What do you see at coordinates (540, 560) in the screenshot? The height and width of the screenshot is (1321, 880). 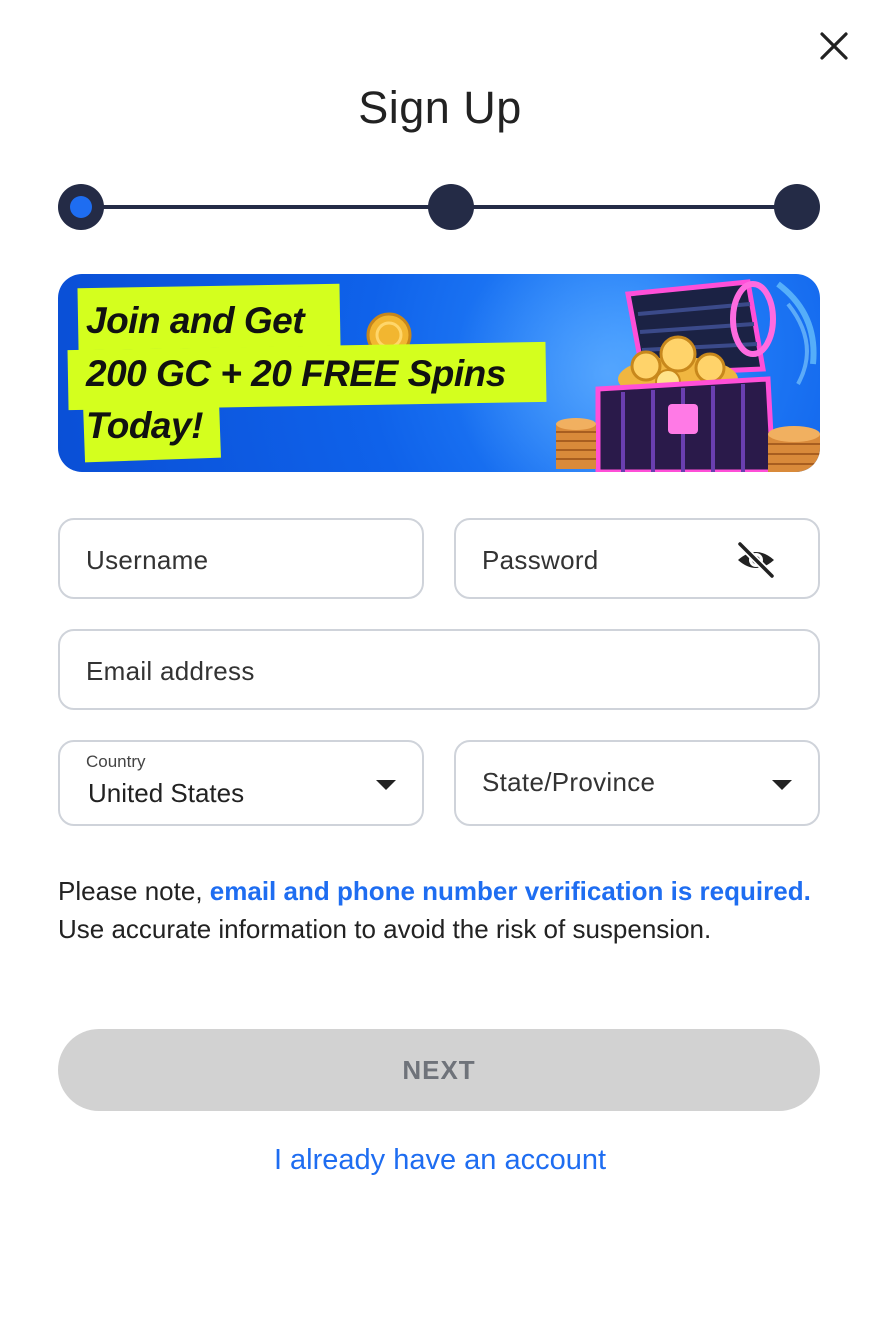 I see `password-placeholder: Password` at bounding box center [540, 560].